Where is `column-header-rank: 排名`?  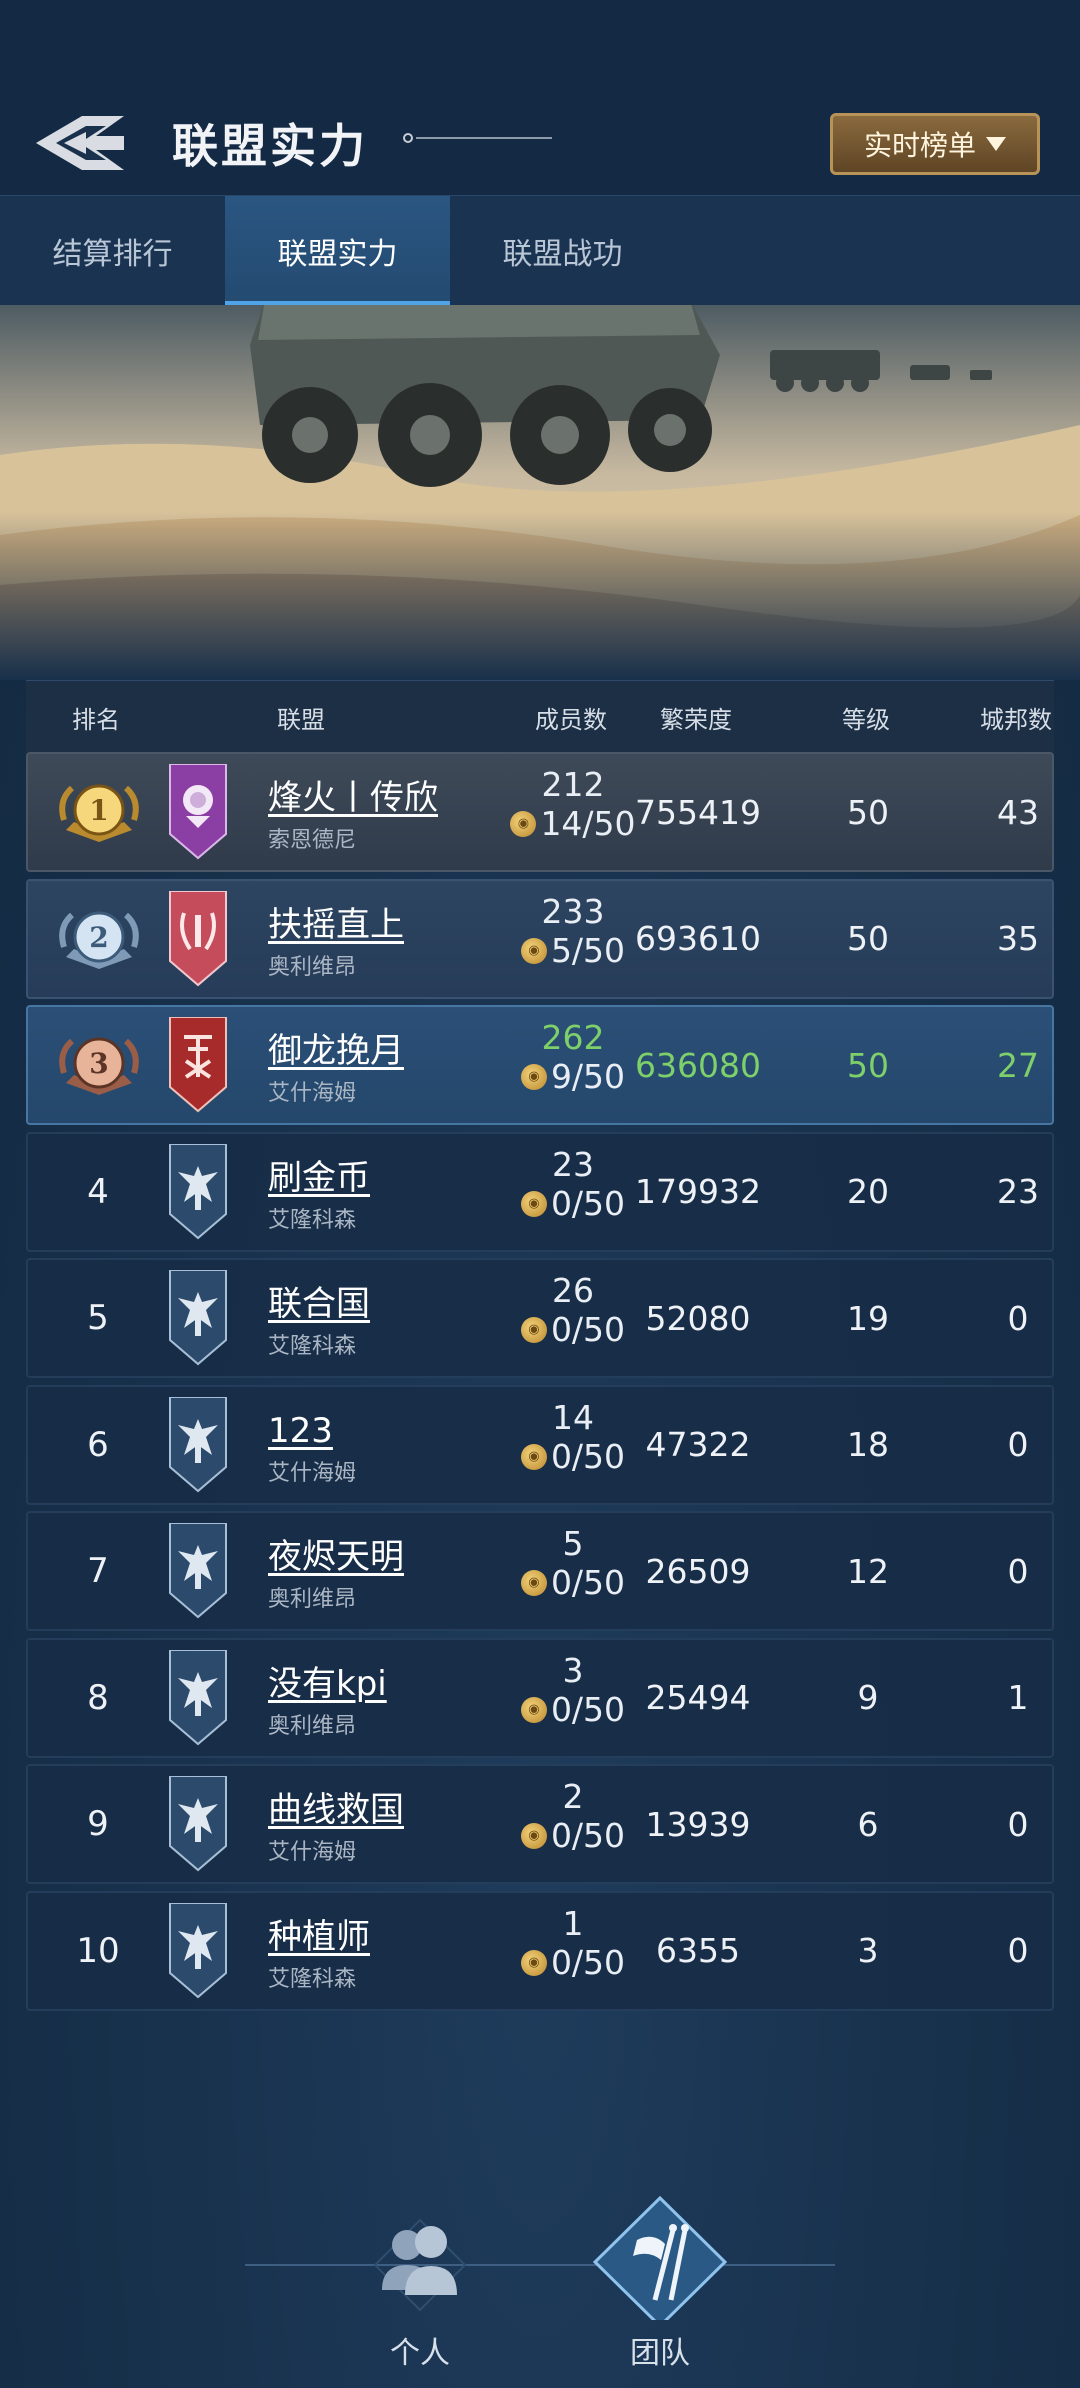
column-header-rank: 排名 is located at coordinates (96, 719).